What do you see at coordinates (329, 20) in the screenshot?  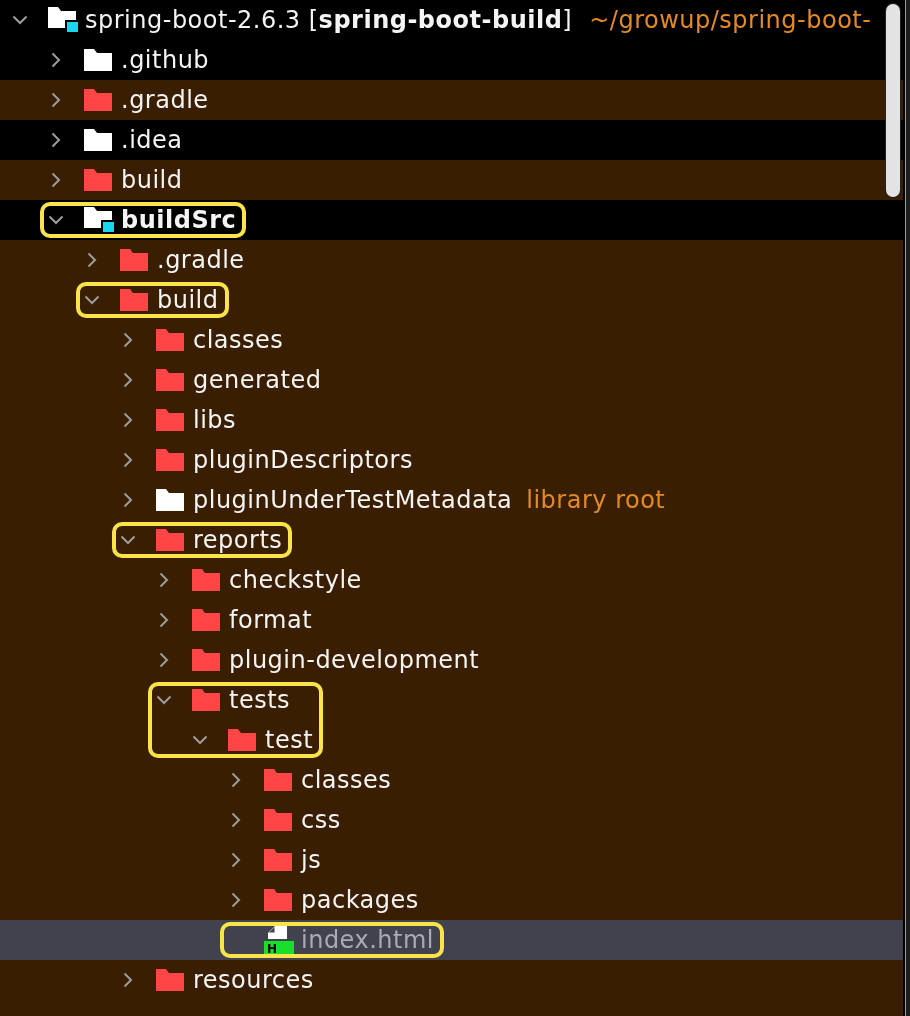 I see `project-name: spring-boot-2.6.3 [spring-boot-build]` at bounding box center [329, 20].